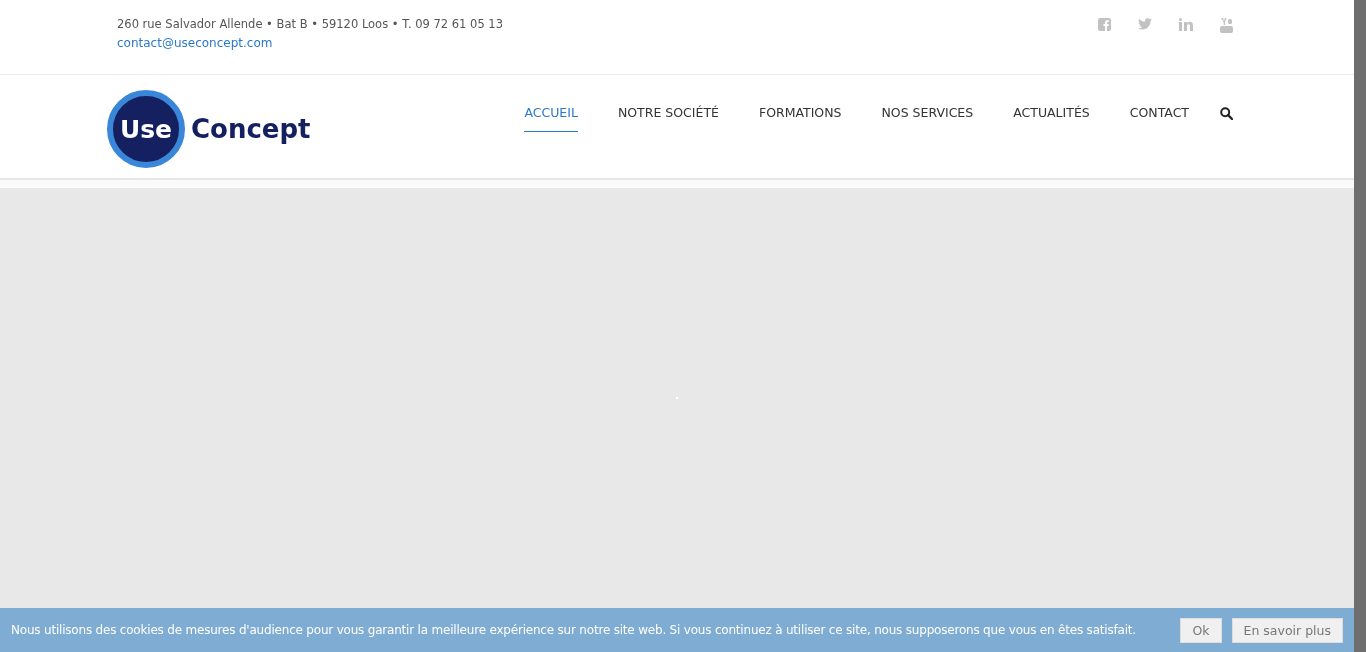  Describe the element at coordinates (668, 118) in the screenshot. I see `nav-link: NOTRE SOCIÉTÉ` at that location.